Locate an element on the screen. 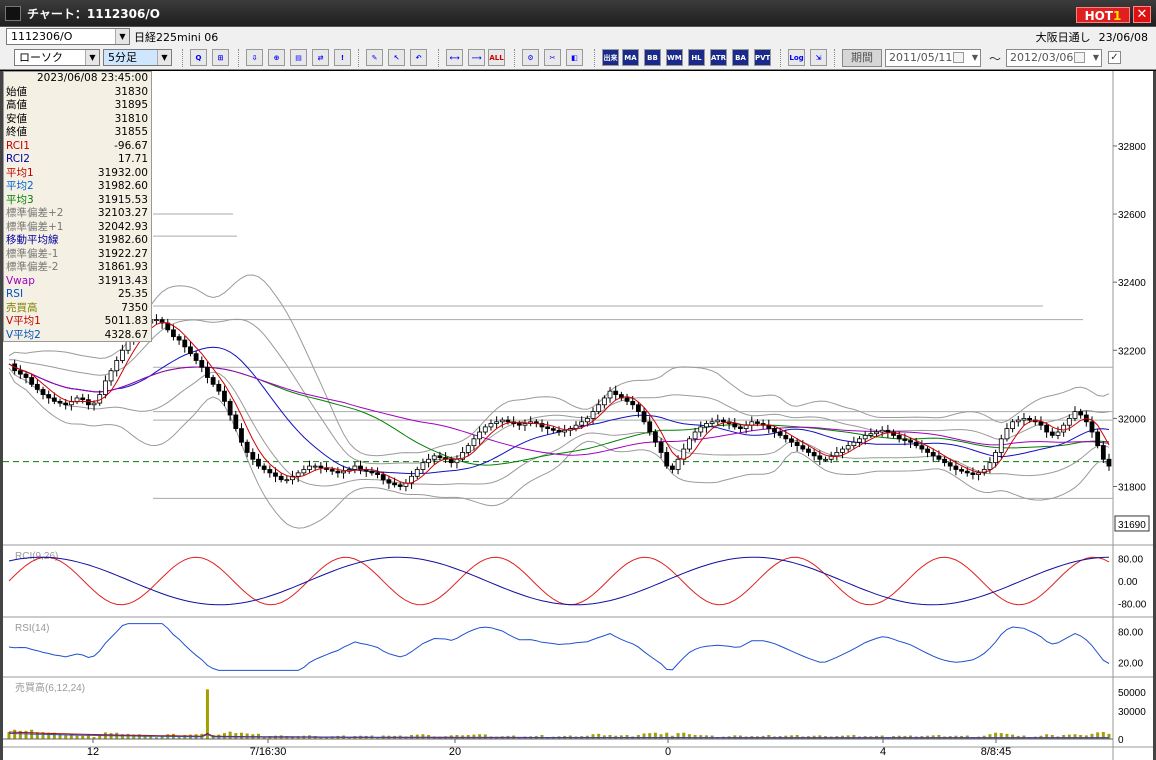 This screenshot has width=1156, height=760. symbol-code-combo: 1112306/O ▼ is located at coordinates (68, 36).